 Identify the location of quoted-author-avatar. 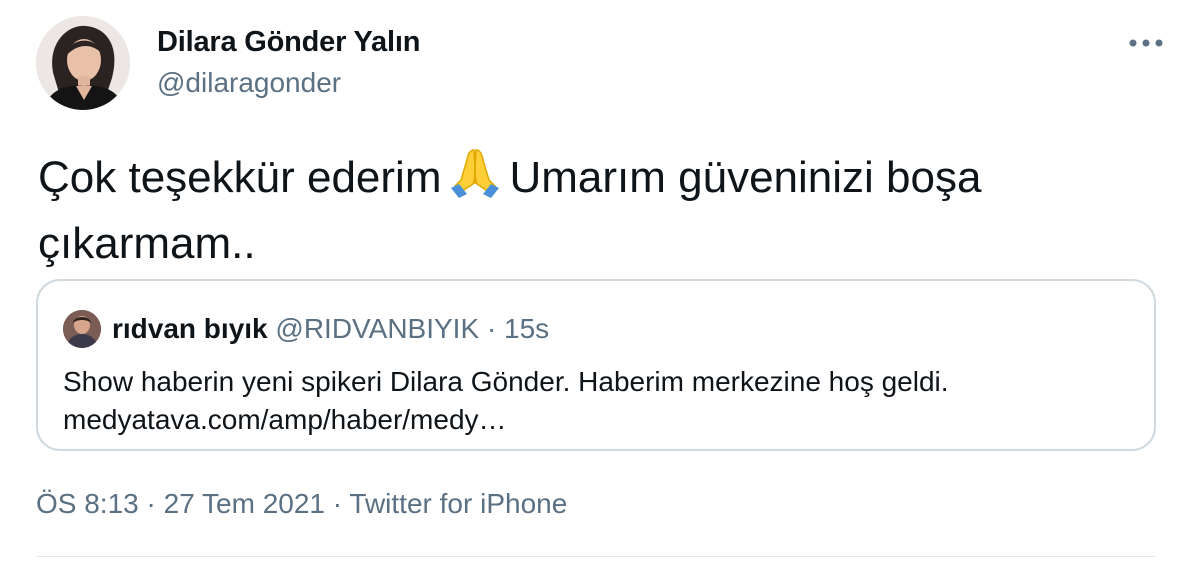
(82, 329).